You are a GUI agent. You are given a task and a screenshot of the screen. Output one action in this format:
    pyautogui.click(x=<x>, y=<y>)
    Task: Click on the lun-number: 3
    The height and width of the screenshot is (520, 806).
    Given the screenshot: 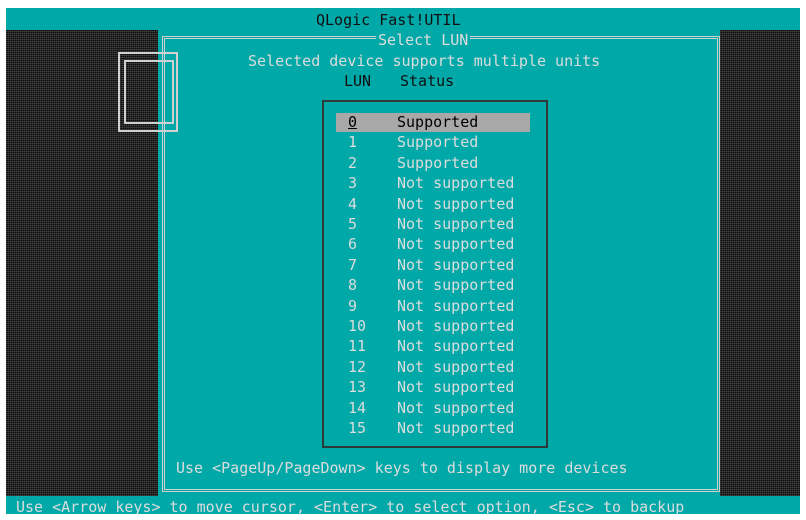 What is the action you would take?
    pyautogui.click(x=353, y=183)
    